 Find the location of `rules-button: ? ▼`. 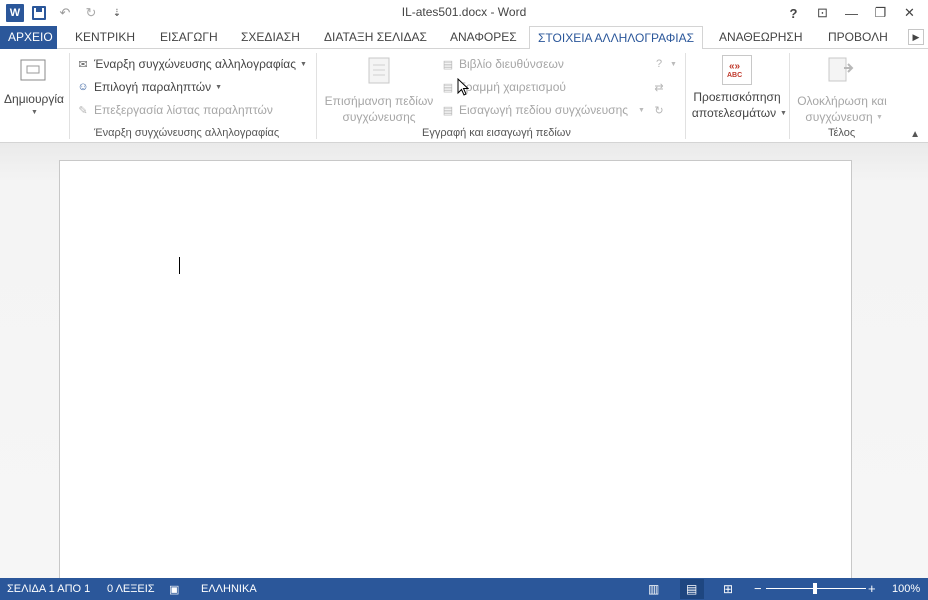

rules-button: ? ▼ is located at coordinates (664, 64).